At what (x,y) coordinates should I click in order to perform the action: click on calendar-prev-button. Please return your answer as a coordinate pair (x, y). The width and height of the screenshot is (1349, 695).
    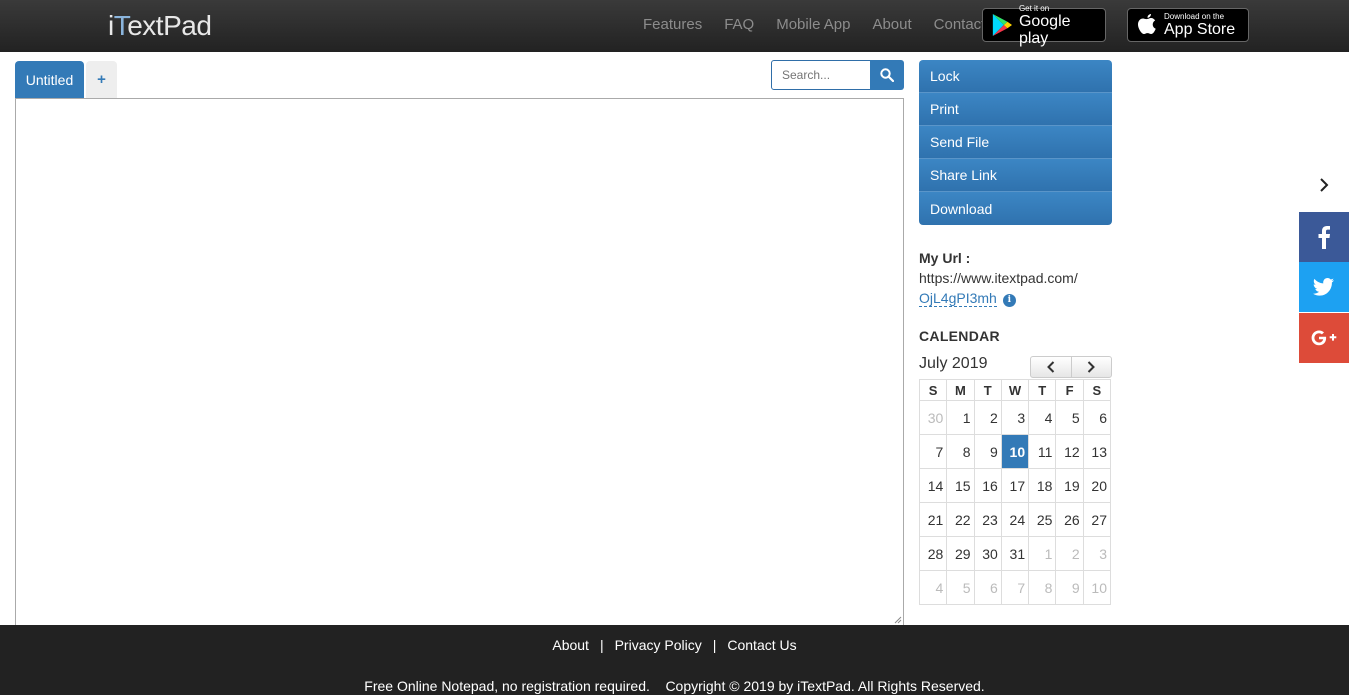
    Looking at the image, I should click on (1051, 367).